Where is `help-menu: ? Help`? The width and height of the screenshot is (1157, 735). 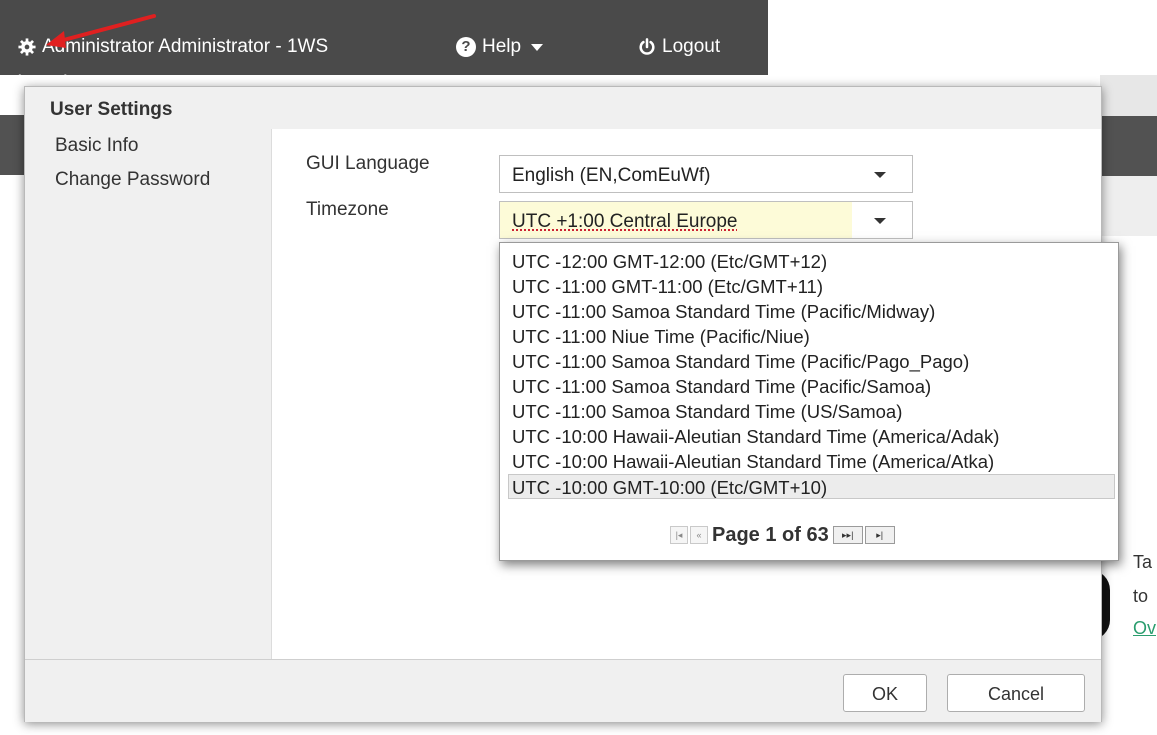 help-menu: ? Help is located at coordinates (500, 47).